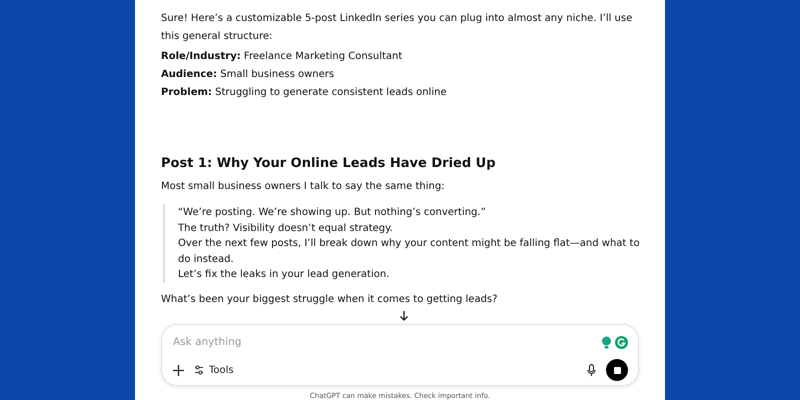  I want to click on detail-line: Problem: Struggling to generate consistent leads online, so click(304, 93).